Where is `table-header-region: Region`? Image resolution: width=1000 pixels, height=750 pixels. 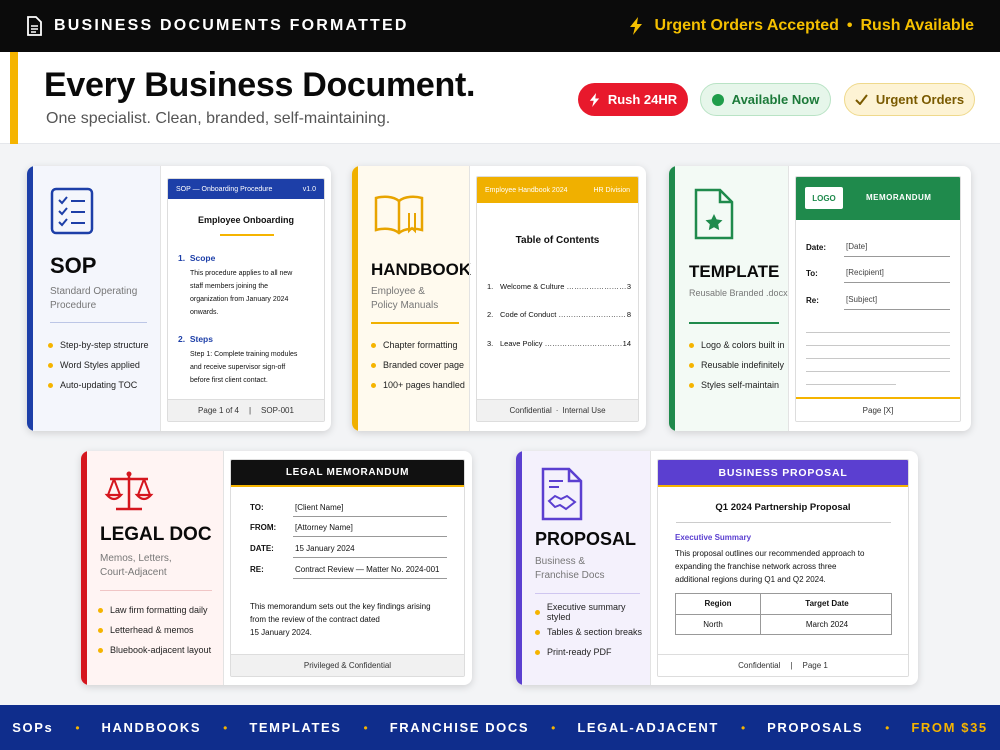 table-header-region: Region is located at coordinates (718, 603).